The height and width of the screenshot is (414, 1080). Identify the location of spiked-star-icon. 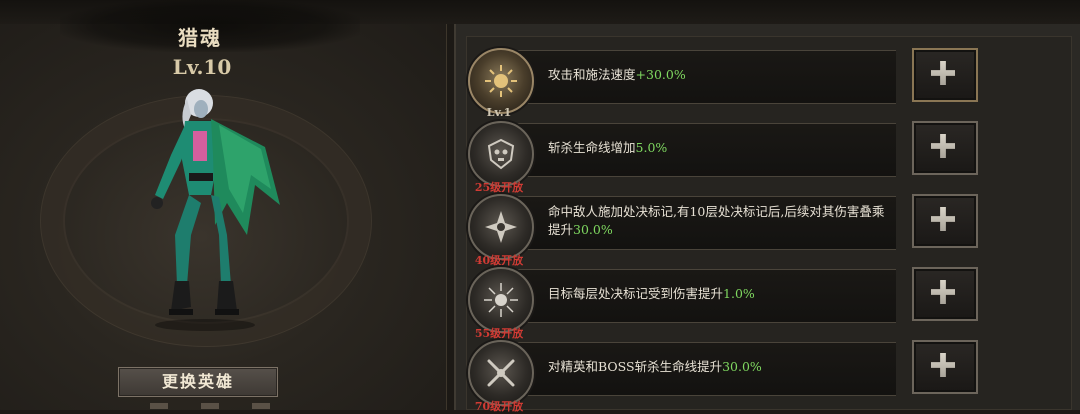
(501, 227).